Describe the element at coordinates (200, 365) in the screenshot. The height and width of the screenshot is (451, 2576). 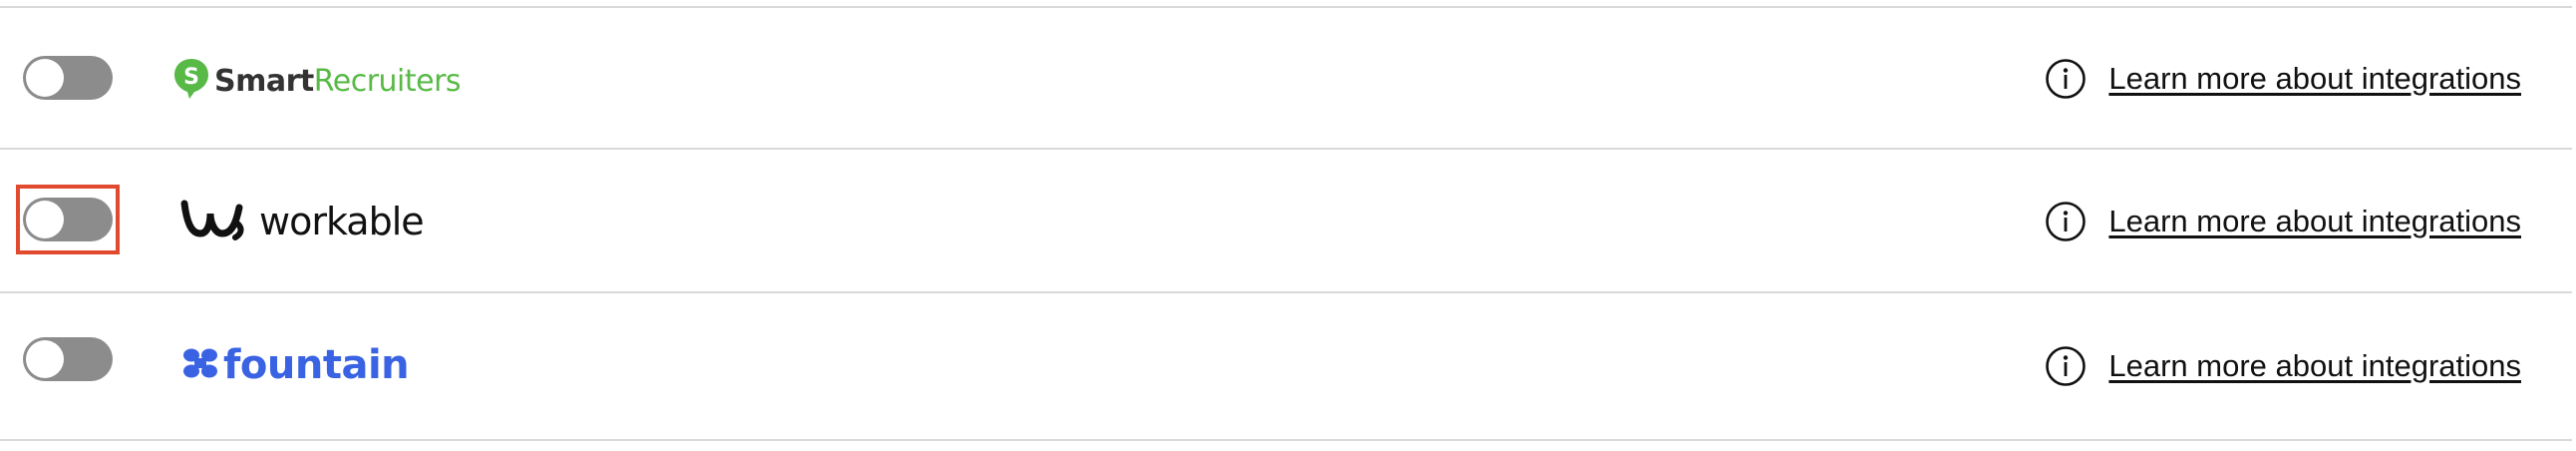
I see `fountain-logo-icon` at that location.